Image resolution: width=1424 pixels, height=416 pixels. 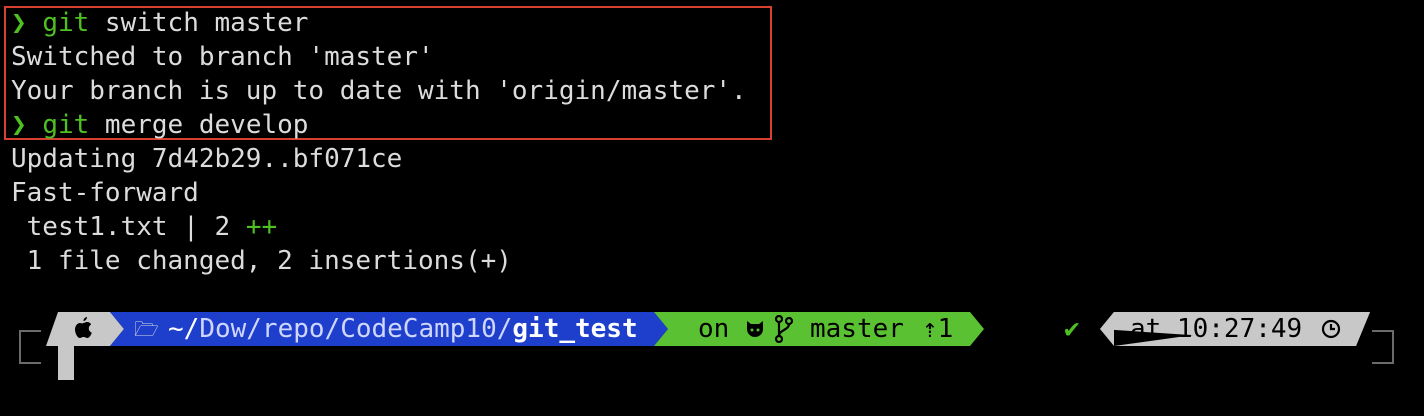 I want to click on terminal-line: test1.txt | 2 ++, so click(x=144, y=227).